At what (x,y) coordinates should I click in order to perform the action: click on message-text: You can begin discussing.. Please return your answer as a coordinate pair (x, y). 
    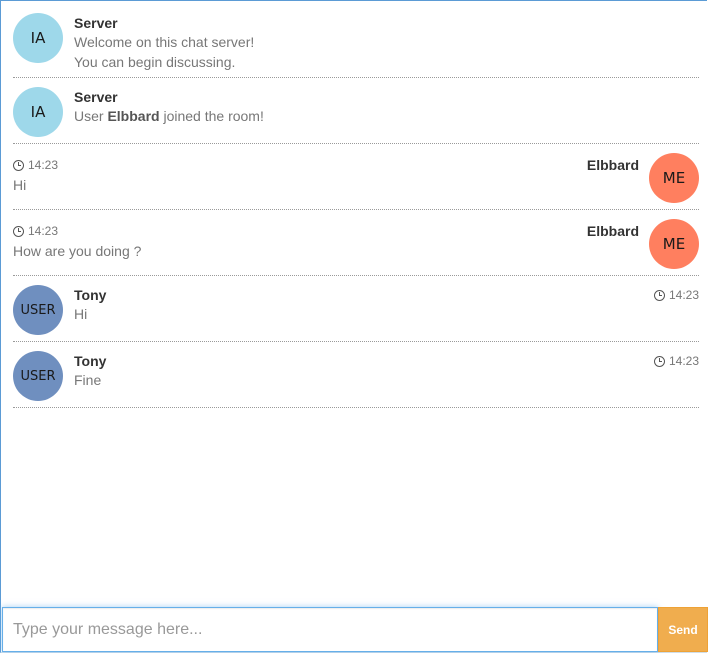
    Looking at the image, I should click on (155, 62).